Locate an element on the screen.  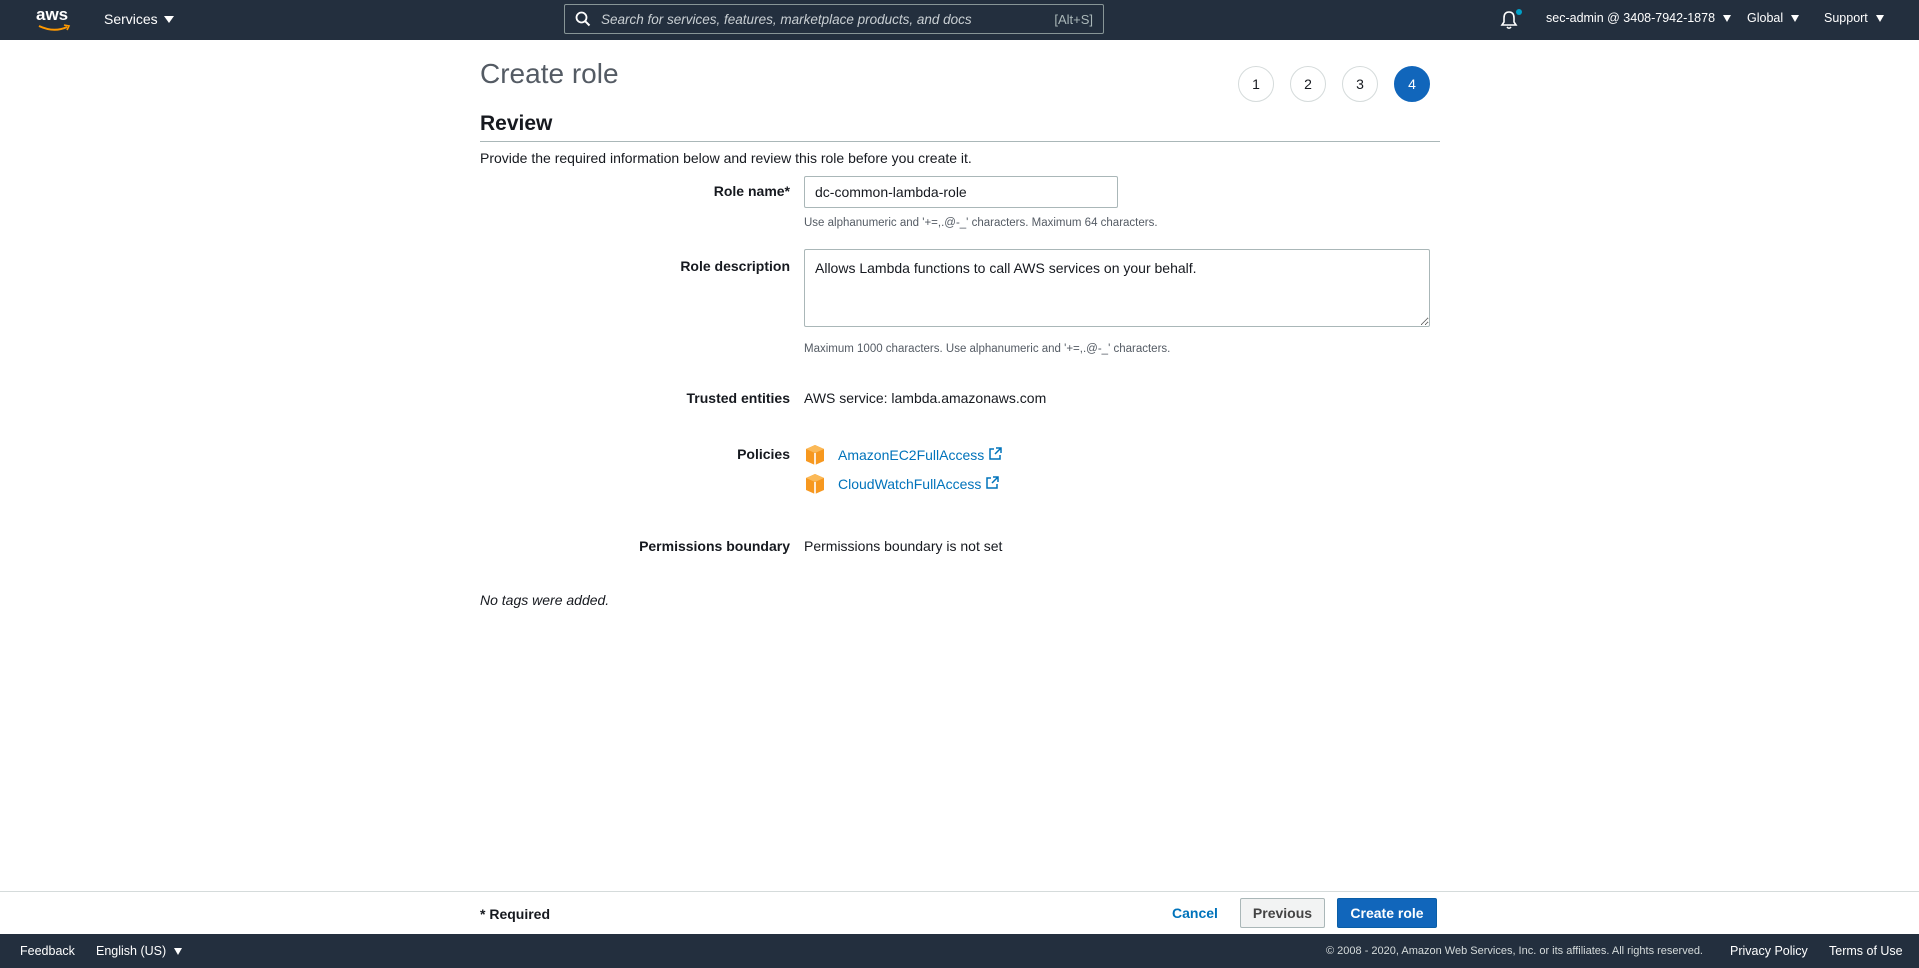
step-2: 2 is located at coordinates (1308, 84).